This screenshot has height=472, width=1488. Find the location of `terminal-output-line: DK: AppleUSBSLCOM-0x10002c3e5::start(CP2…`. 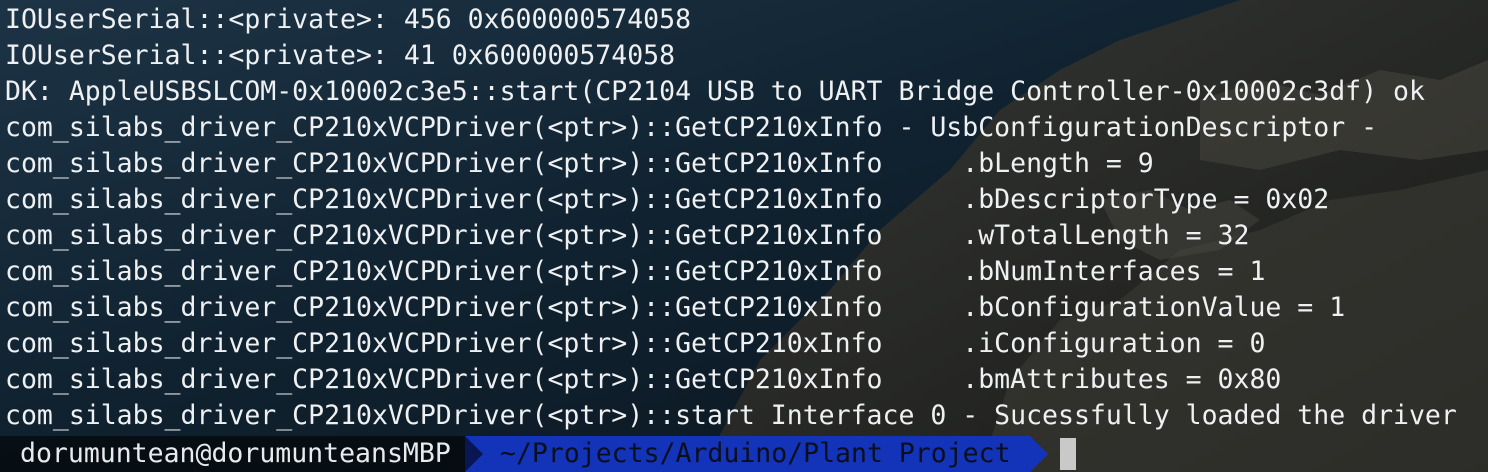

terminal-output-line: DK: AppleUSBSLCOM-0x10002c3e5::start(CP2… is located at coordinates (715, 91).